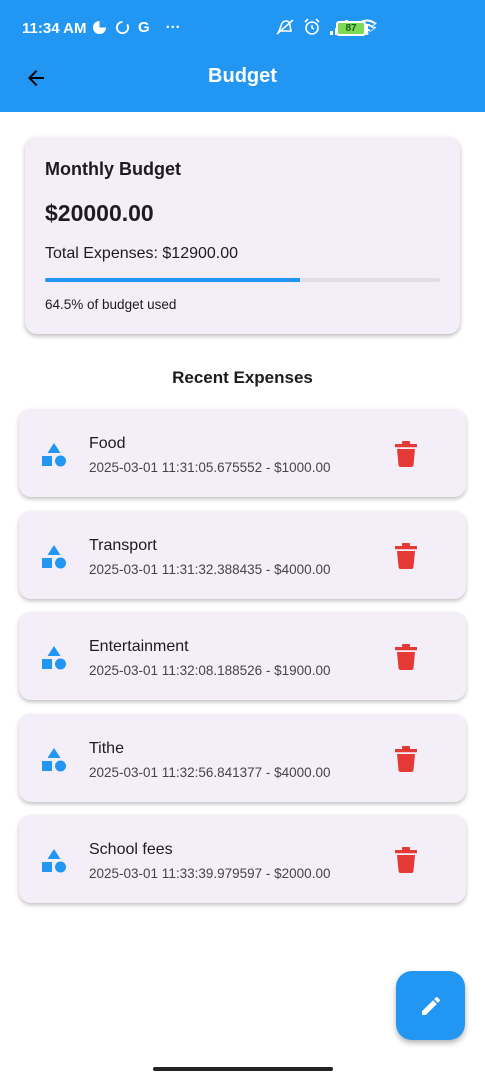 The height and width of the screenshot is (1080, 485). I want to click on status-notification-icons: G ···, so click(136, 27).